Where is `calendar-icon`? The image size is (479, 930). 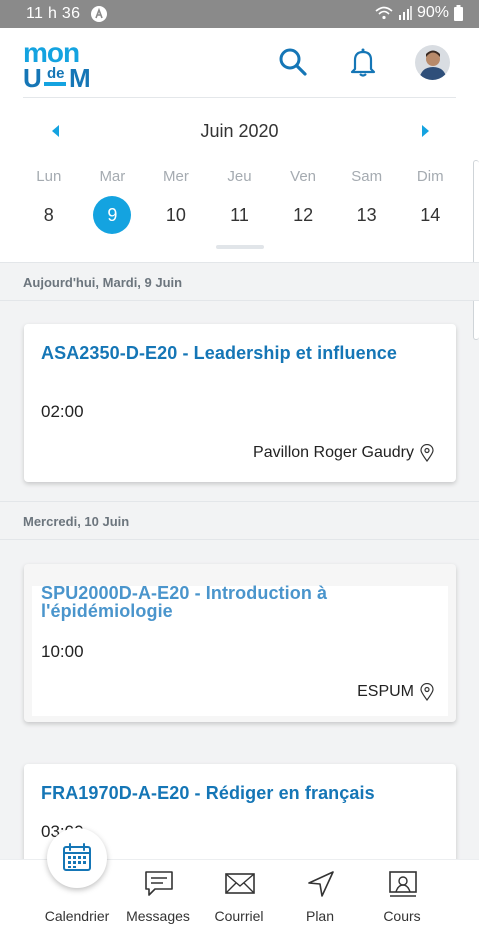
calendar-icon is located at coordinates (77, 857).